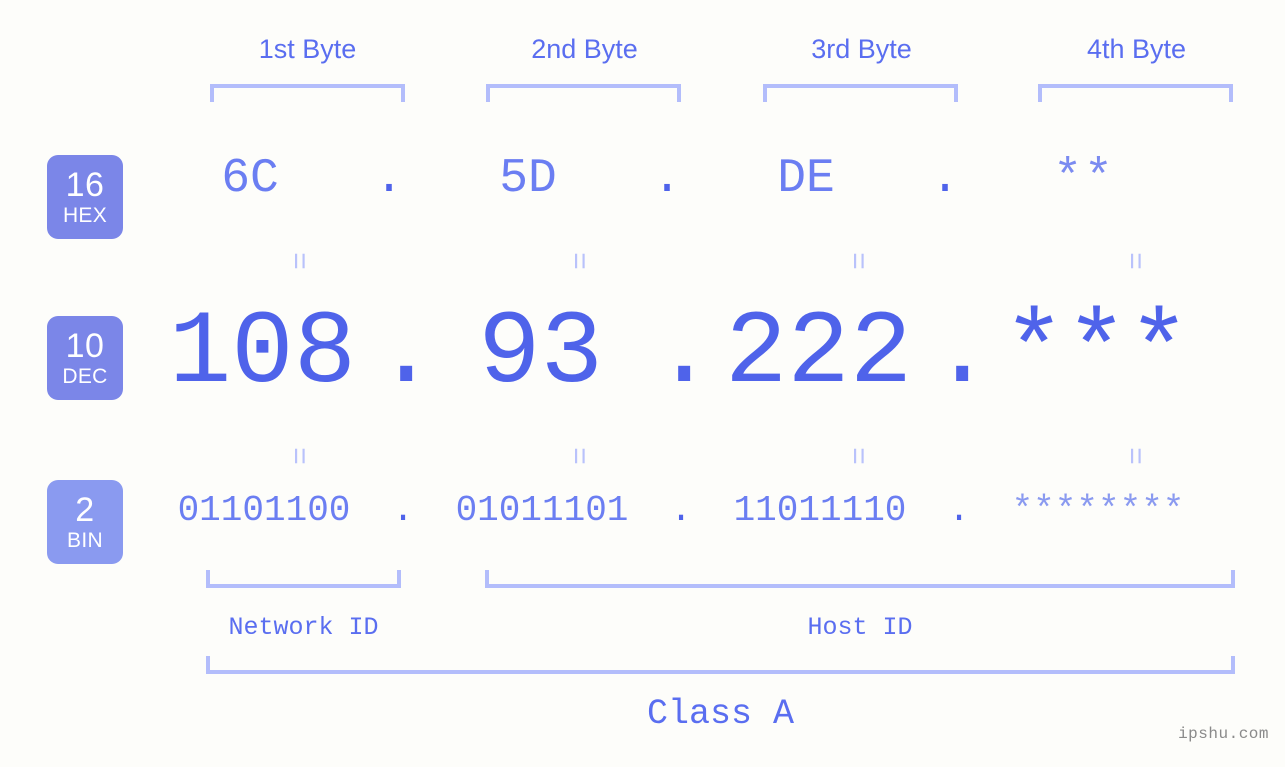 The image size is (1285, 767). Describe the element at coordinates (85, 540) in the screenshot. I see `radix-badge-bin-name: BIN` at that location.